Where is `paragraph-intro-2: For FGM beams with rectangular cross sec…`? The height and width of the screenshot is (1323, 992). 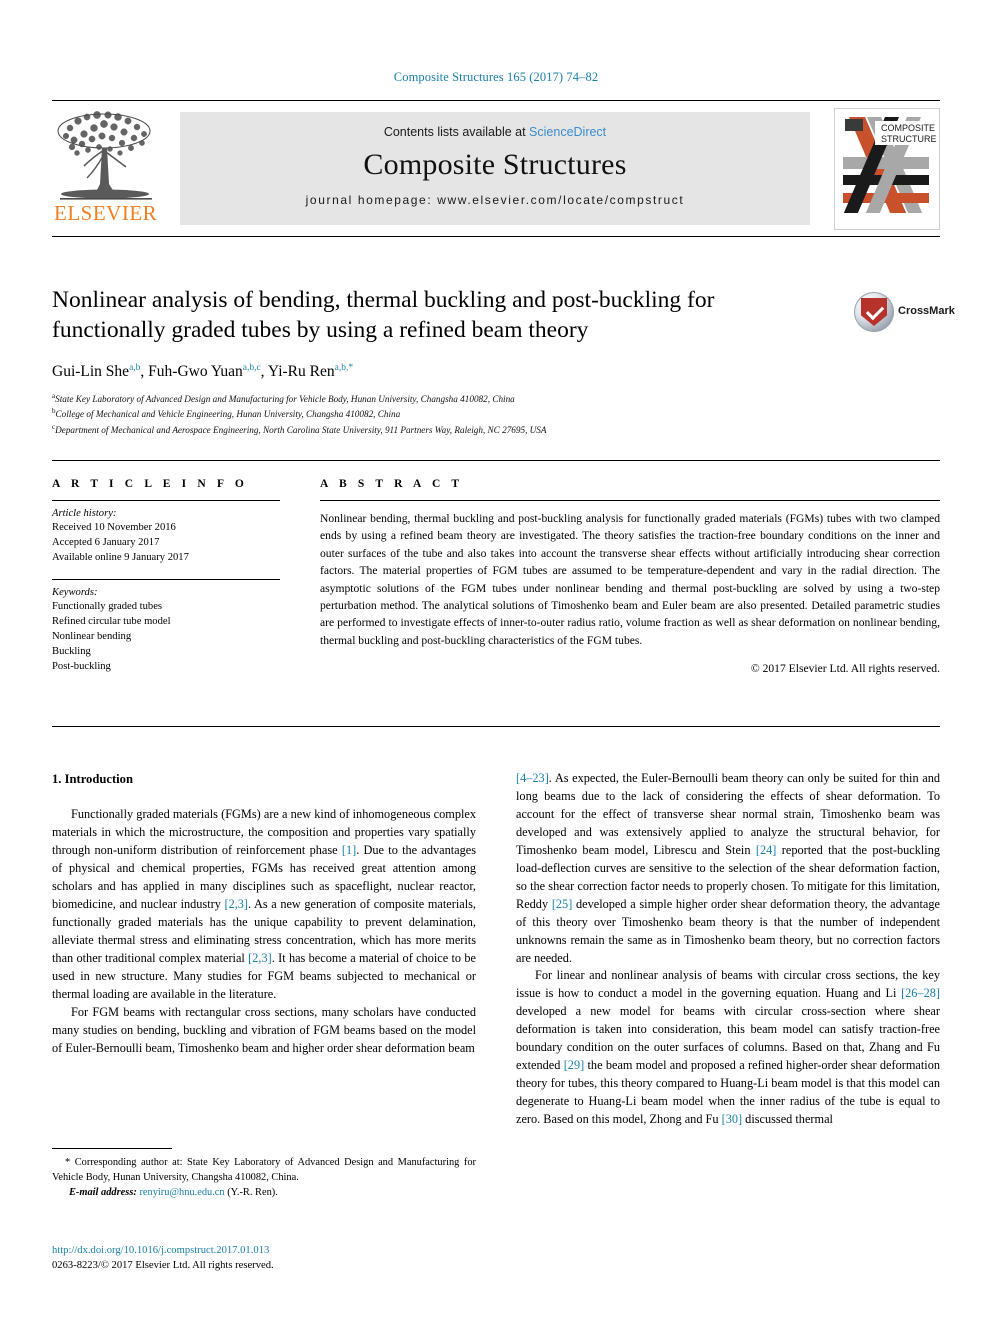
paragraph-intro-2: For FGM beams with rectangular cross sec… is located at coordinates (264, 1029).